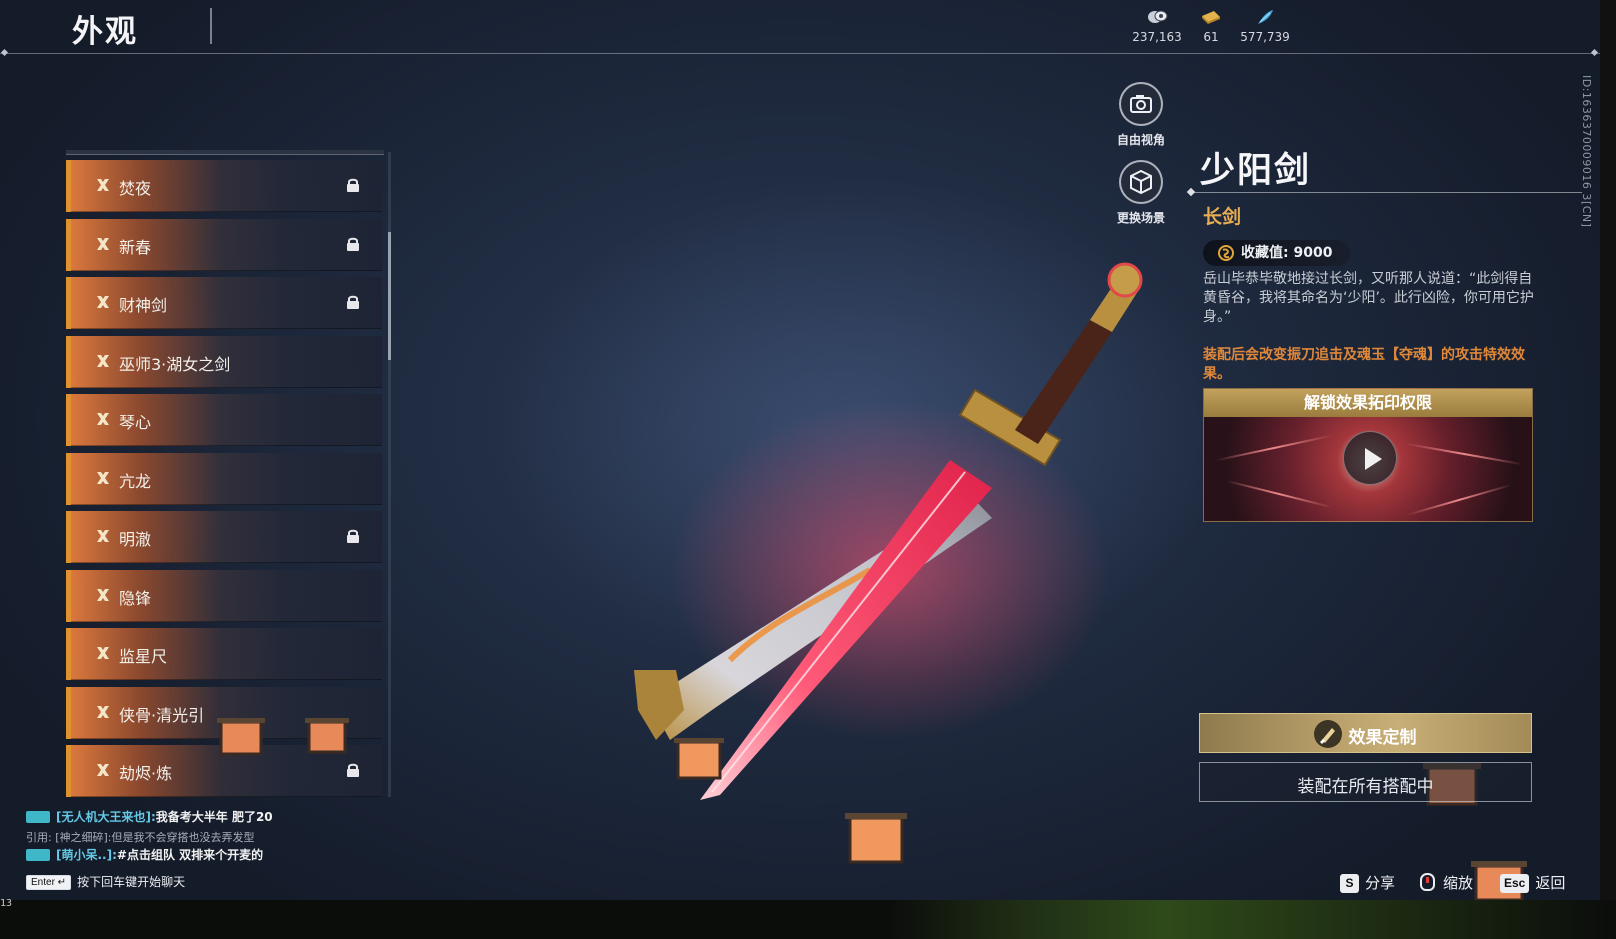 Image resolution: width=1616 pixels, height=939 pixels. Describe the element at coordinates (1265, 37) in the screenshot. I see `currency-feather-value: 577,739` at that location.